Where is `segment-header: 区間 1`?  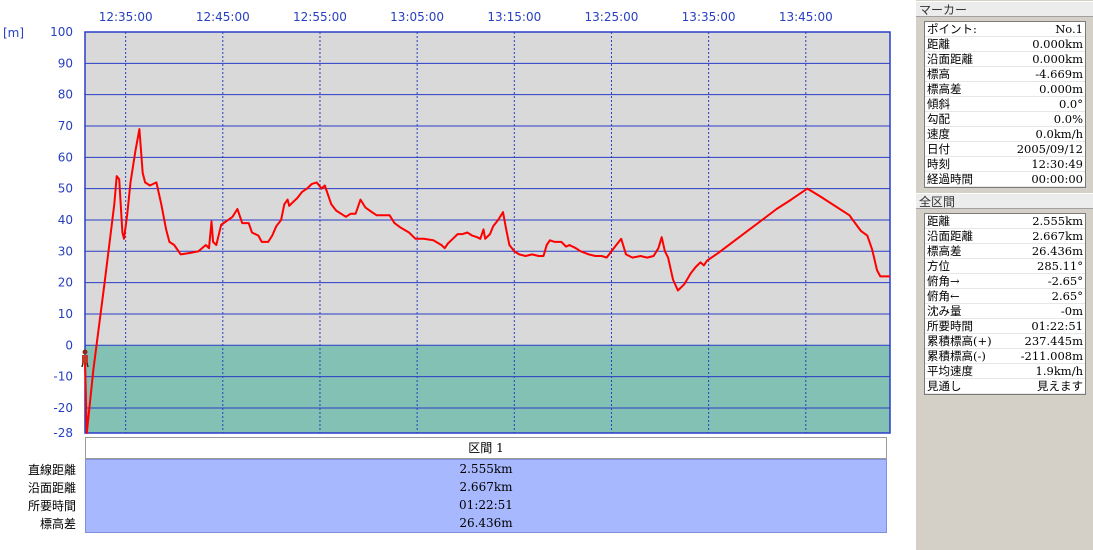 segment-header: 区間 1 is located at coordinates (486, 448).